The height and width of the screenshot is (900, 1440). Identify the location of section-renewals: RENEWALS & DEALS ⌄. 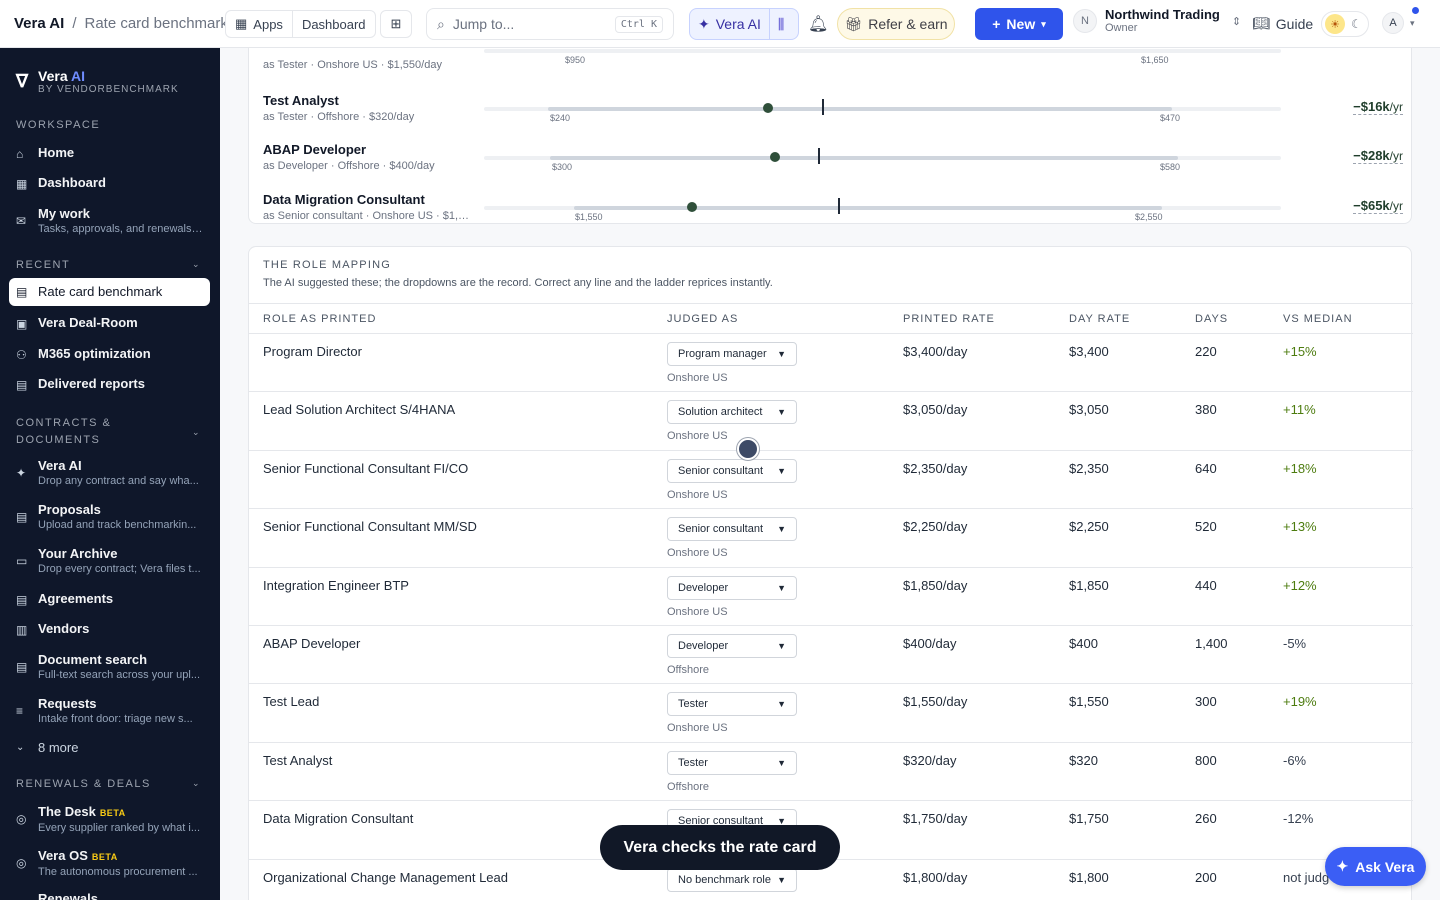
(111, 784).